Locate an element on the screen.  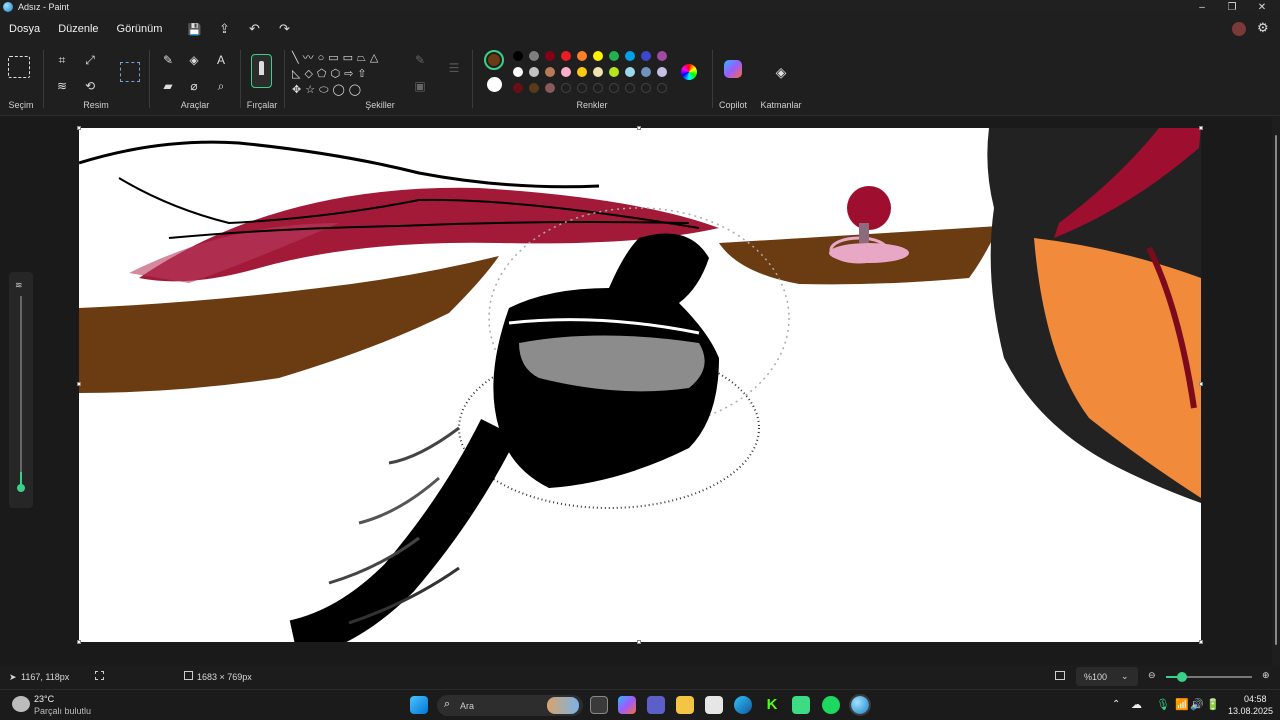
brush-icon is located at coordinates (261, 71).